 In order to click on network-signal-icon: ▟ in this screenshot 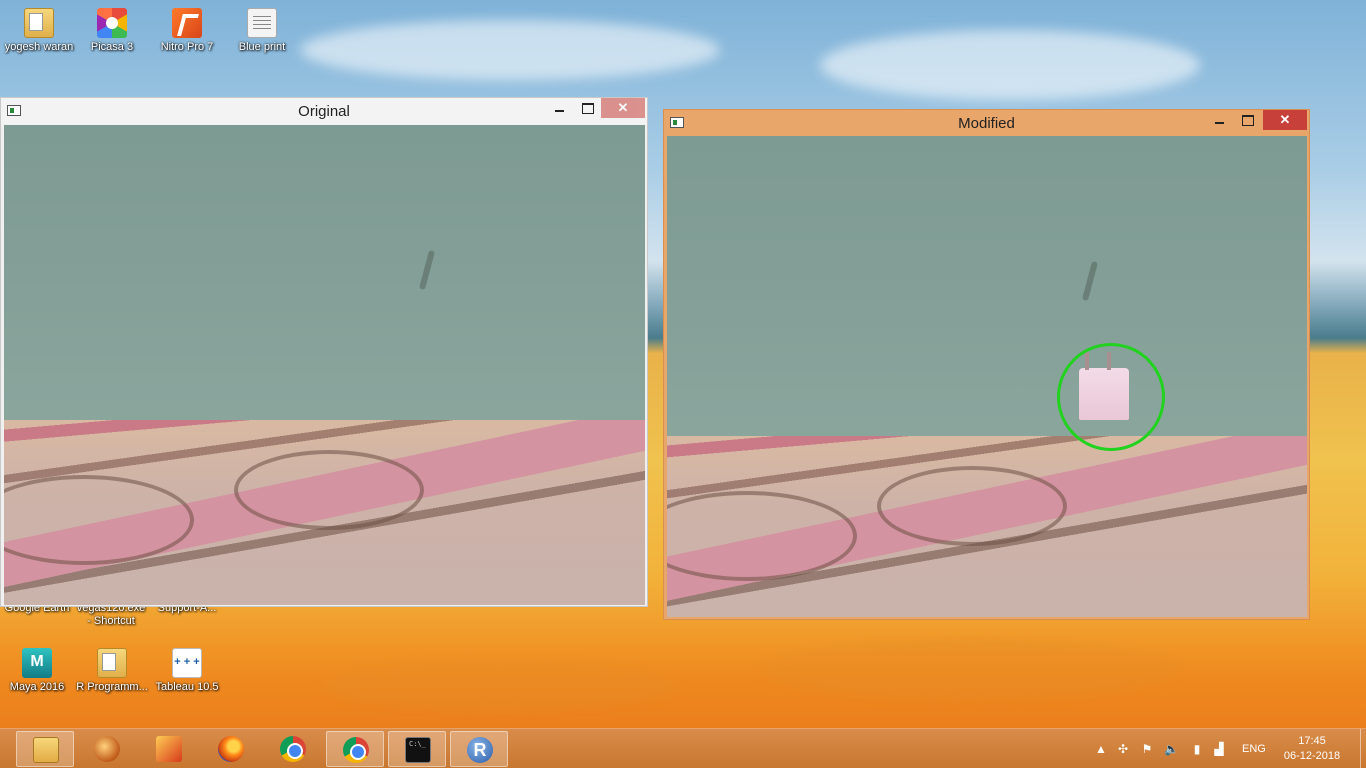, I will do `click(1219, 749)`.